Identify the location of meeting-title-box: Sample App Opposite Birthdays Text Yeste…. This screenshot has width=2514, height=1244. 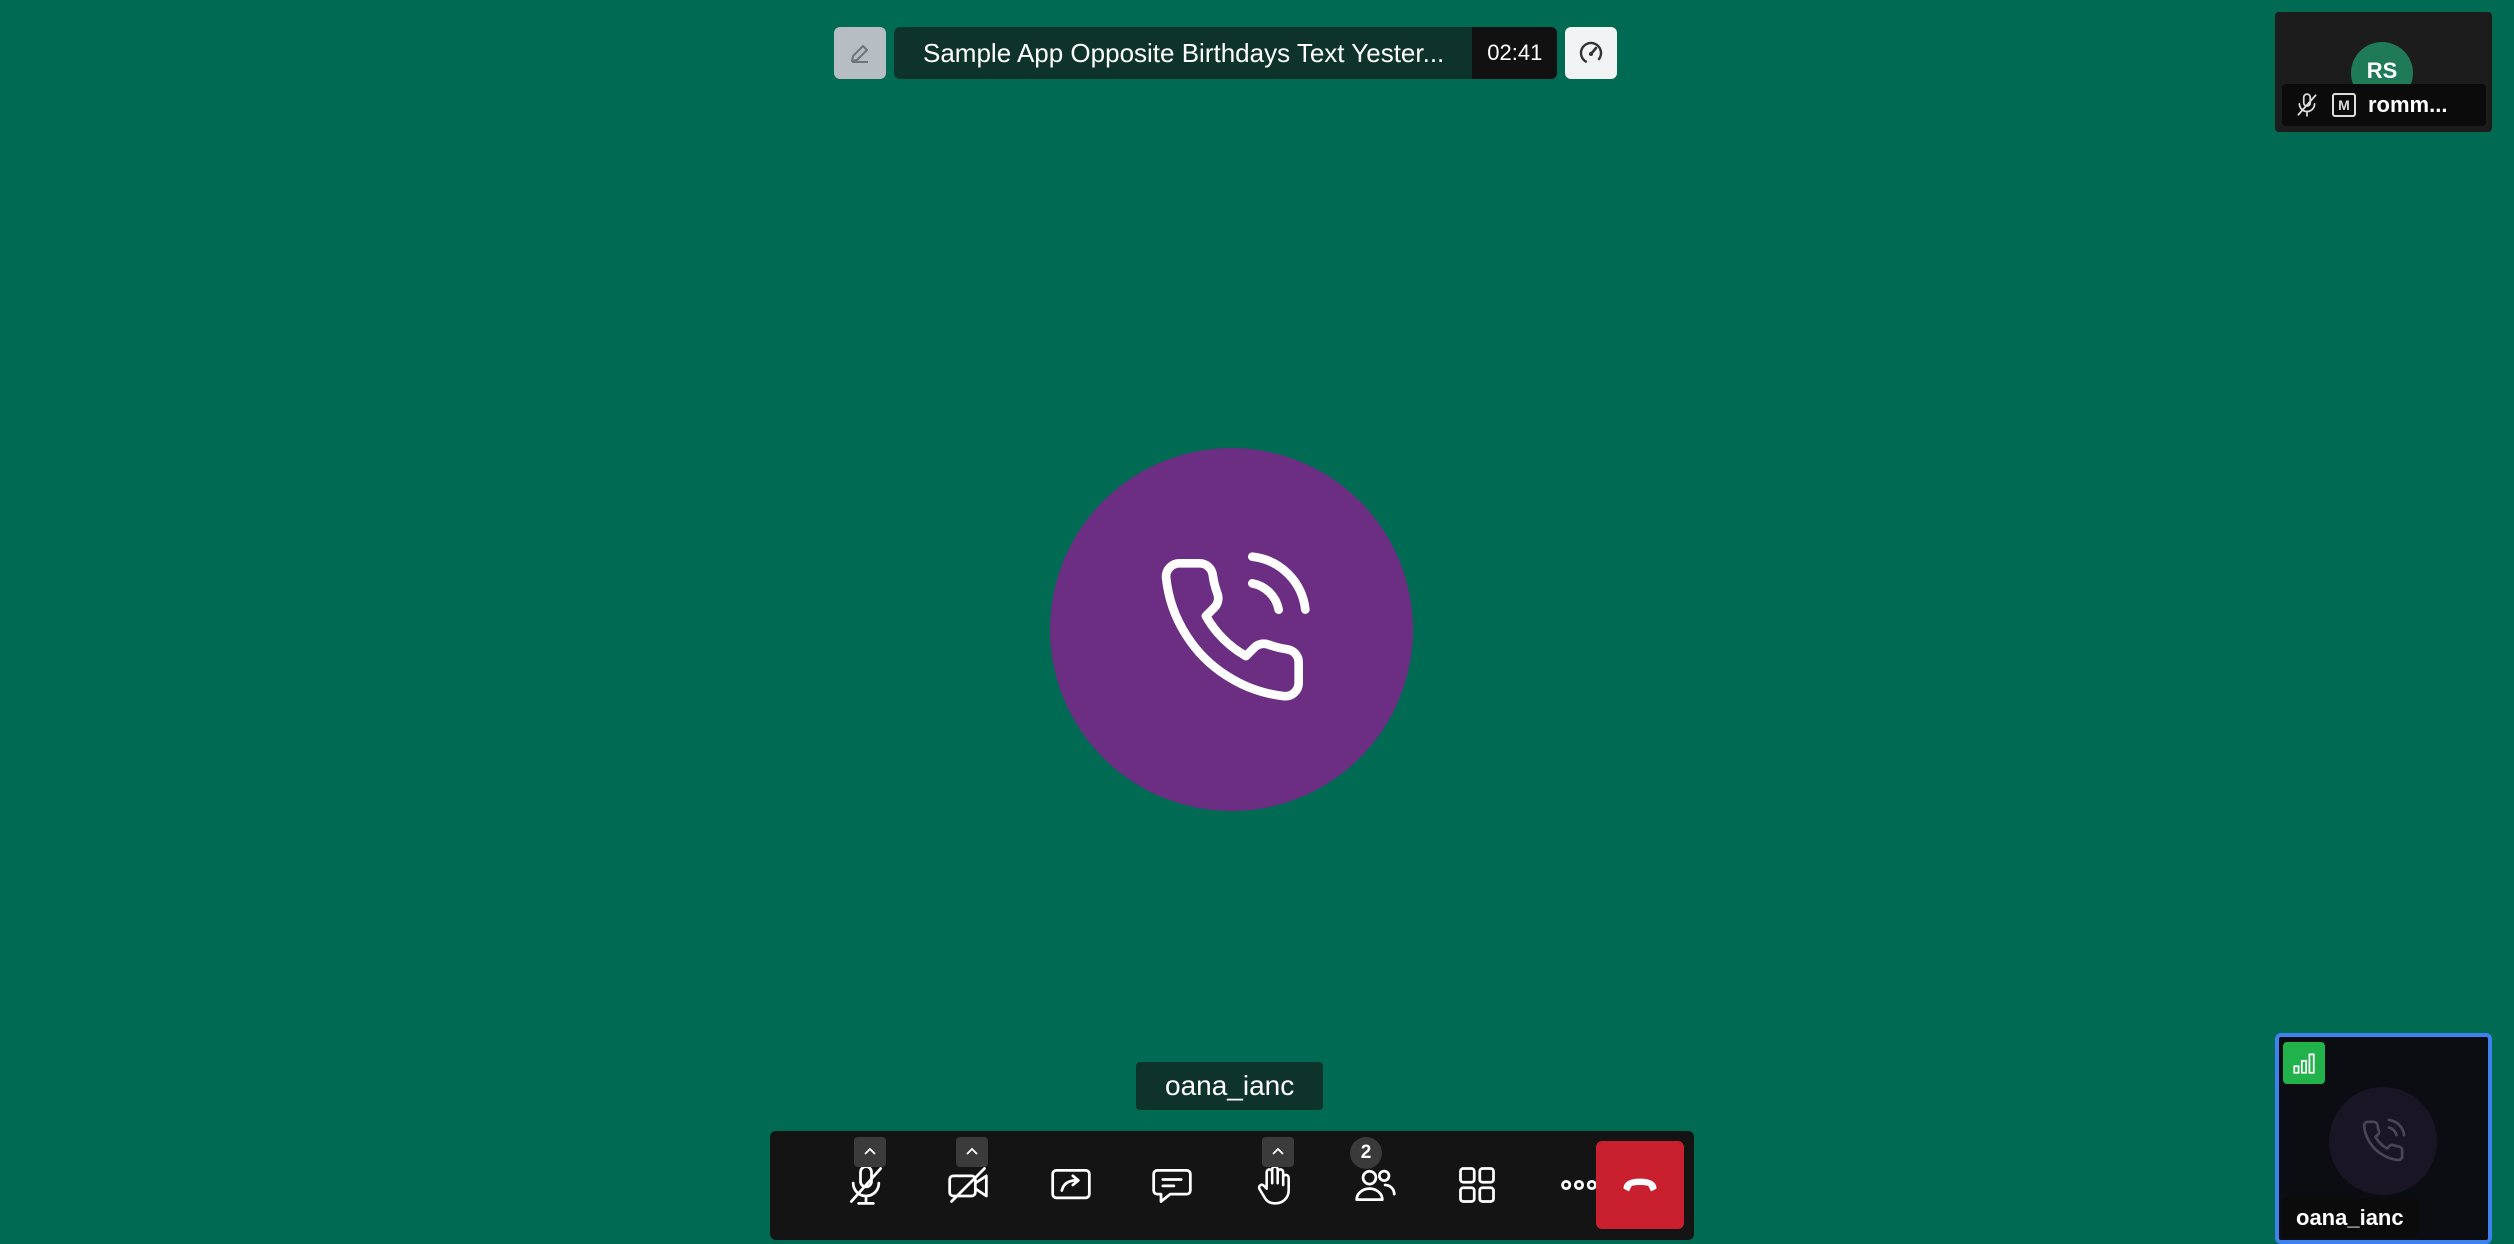
(1226, 53).